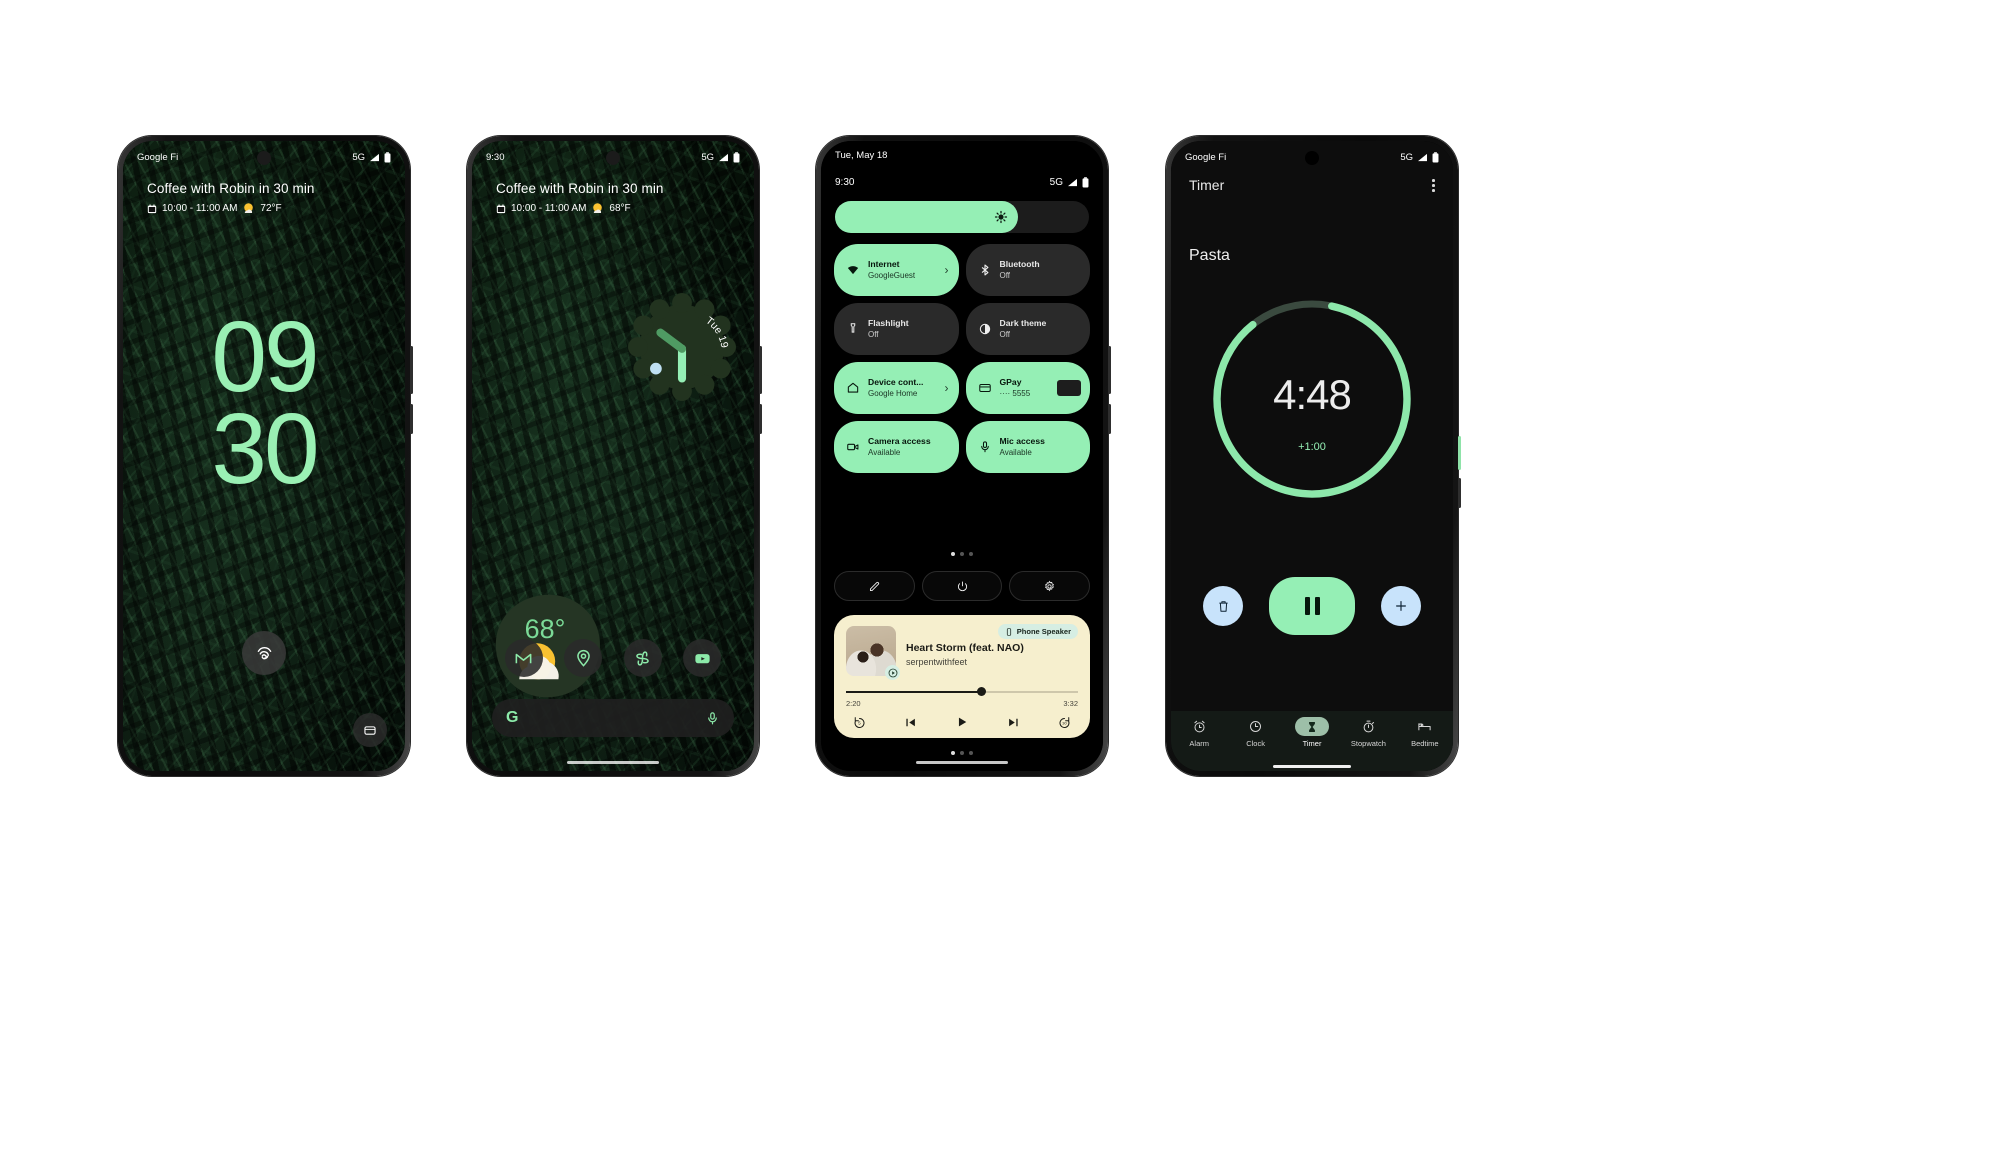 Image resolution: width=2000 pixels, height=1167 pixels. Describe the element at coordinates (962, 217) in the screenshot. I see `brightness-slider` at that location.